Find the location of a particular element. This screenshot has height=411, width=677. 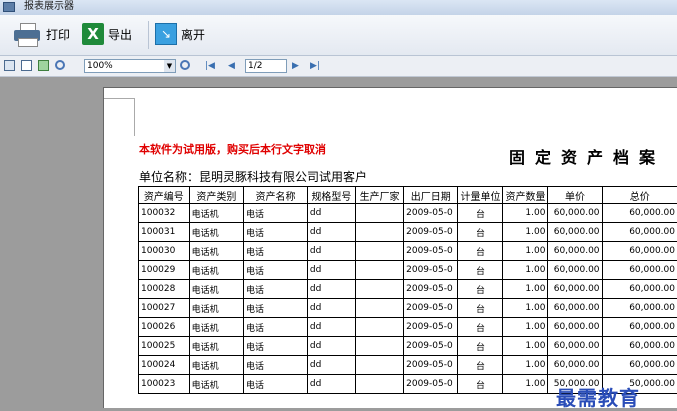

chevron-down-icon: ▼ is located at coordinates (169, 66).